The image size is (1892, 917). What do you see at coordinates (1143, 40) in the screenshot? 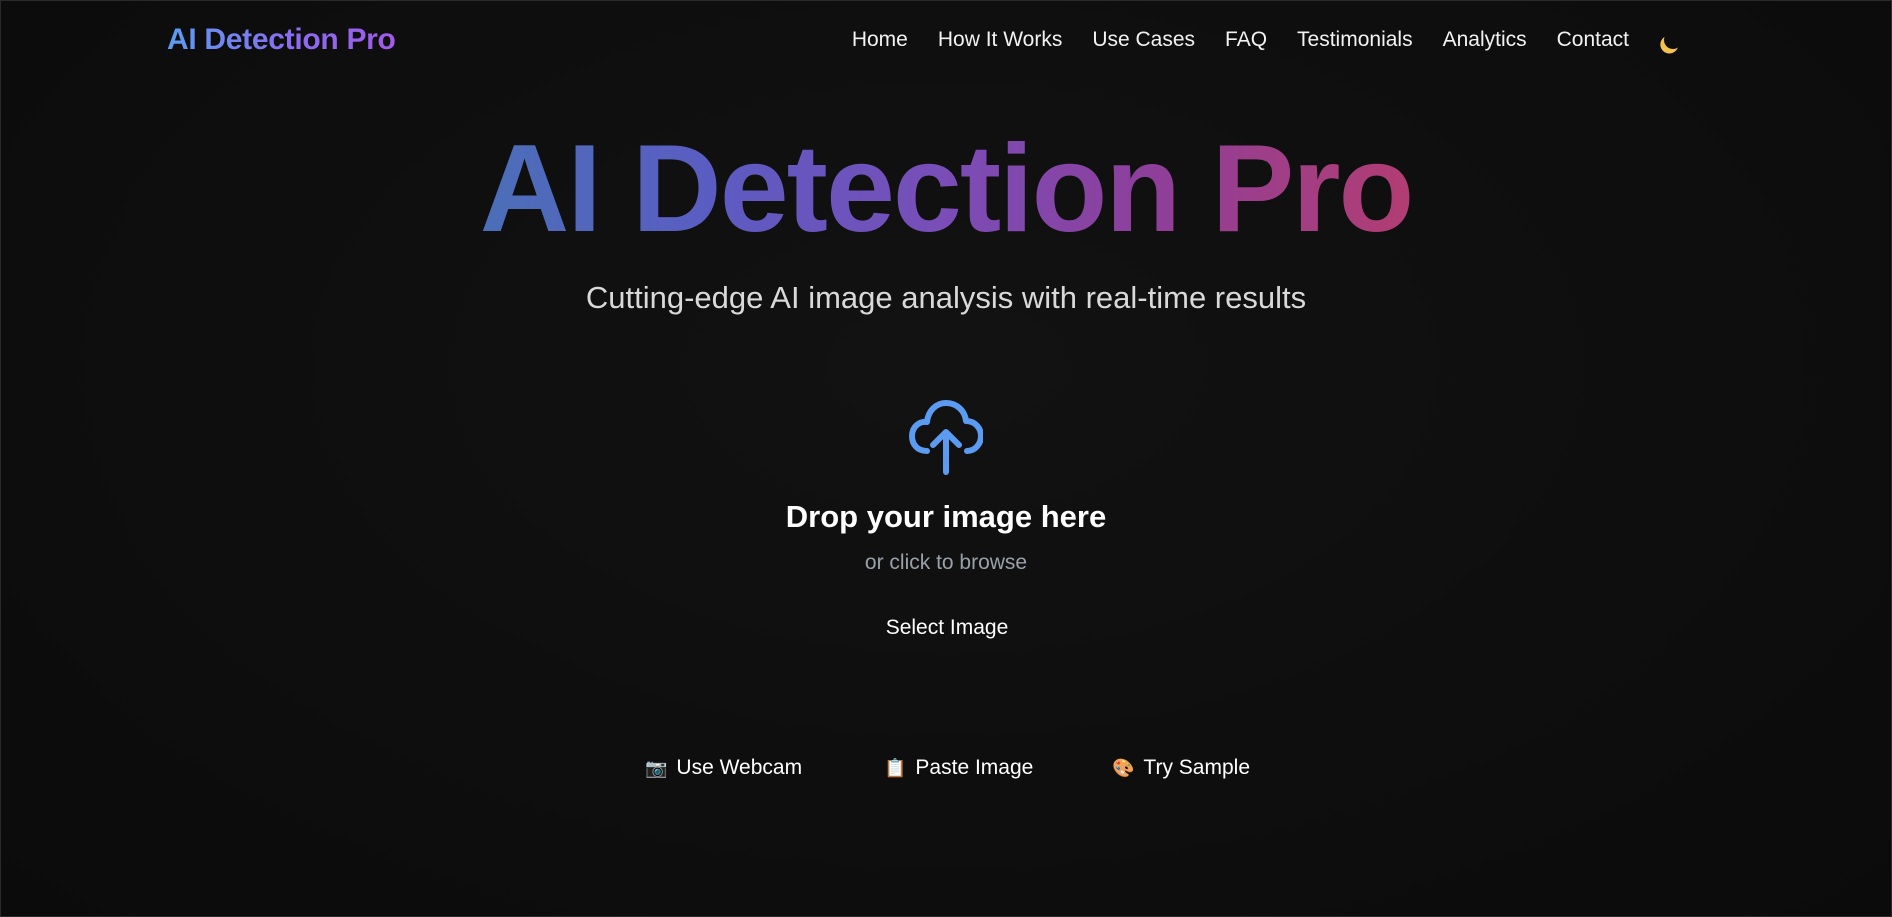
I see `nav-link-use-cases: Use Cases` at bounding box center [1143, 40].